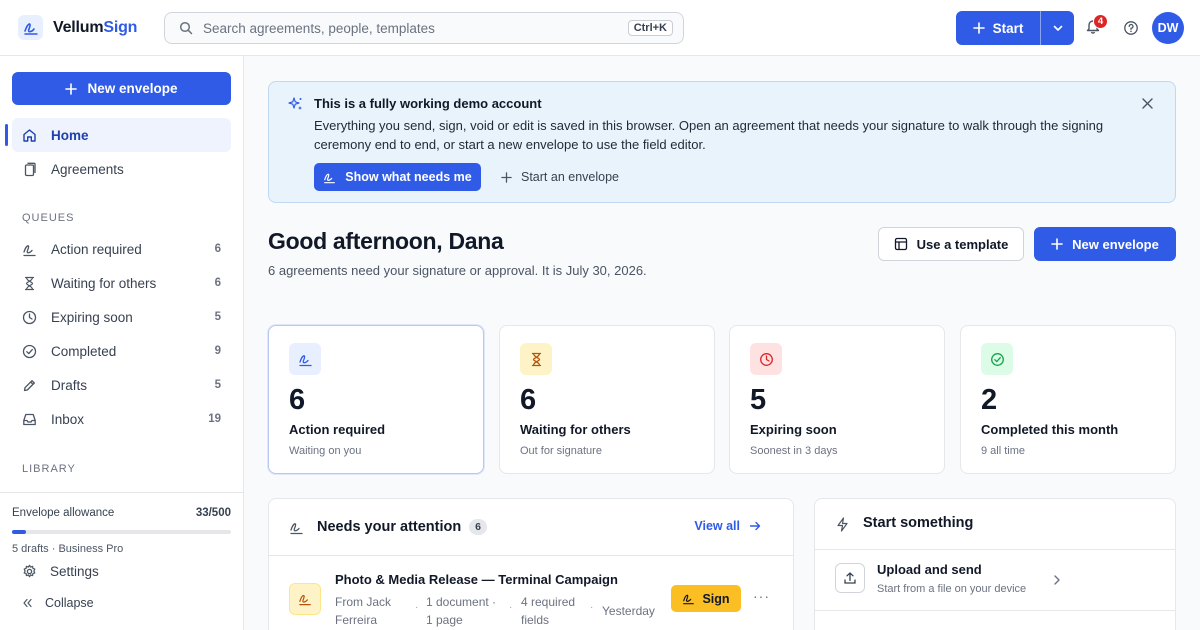 The width and height of the screenshot is (1200, 630). What do you see at coordinates (214, 419) in the screenshot?
I see `sidebar-item-count: 19` at bounding box center [214, 419].